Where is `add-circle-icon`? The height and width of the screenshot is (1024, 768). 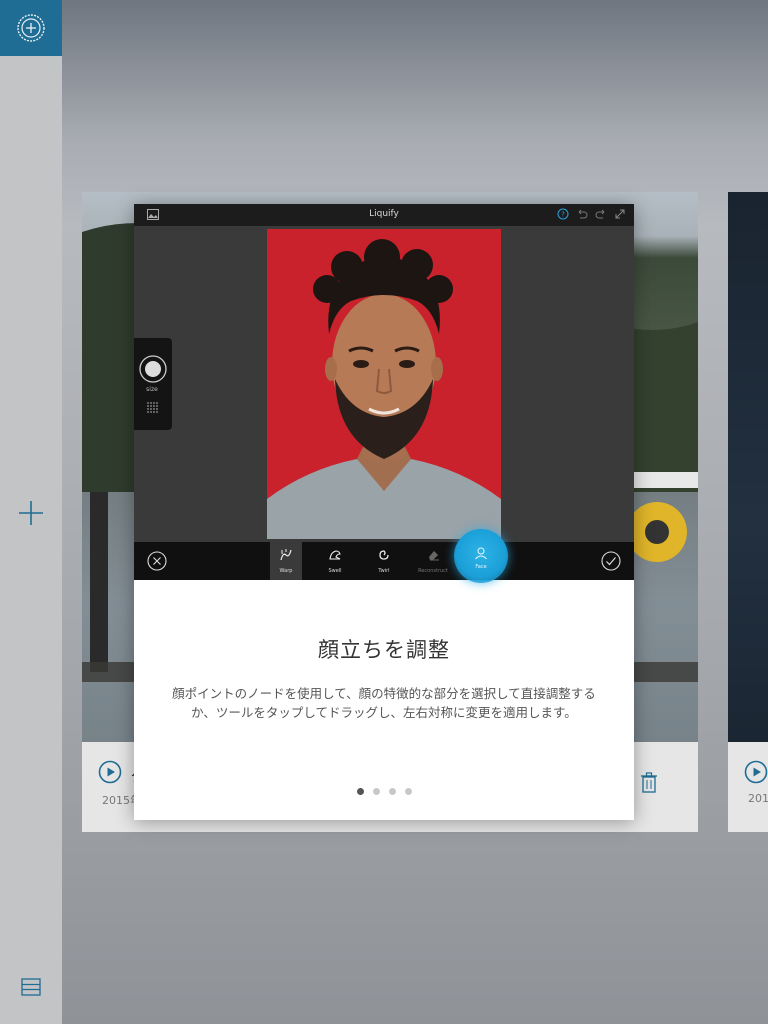
add-circle-icon is located at coordinates (31, 28).